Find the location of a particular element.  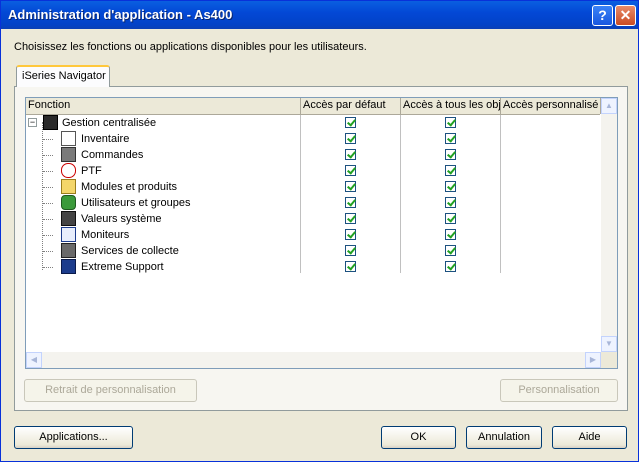

scroll-right-arrow: ▶ is located at coordinates (593, 360).